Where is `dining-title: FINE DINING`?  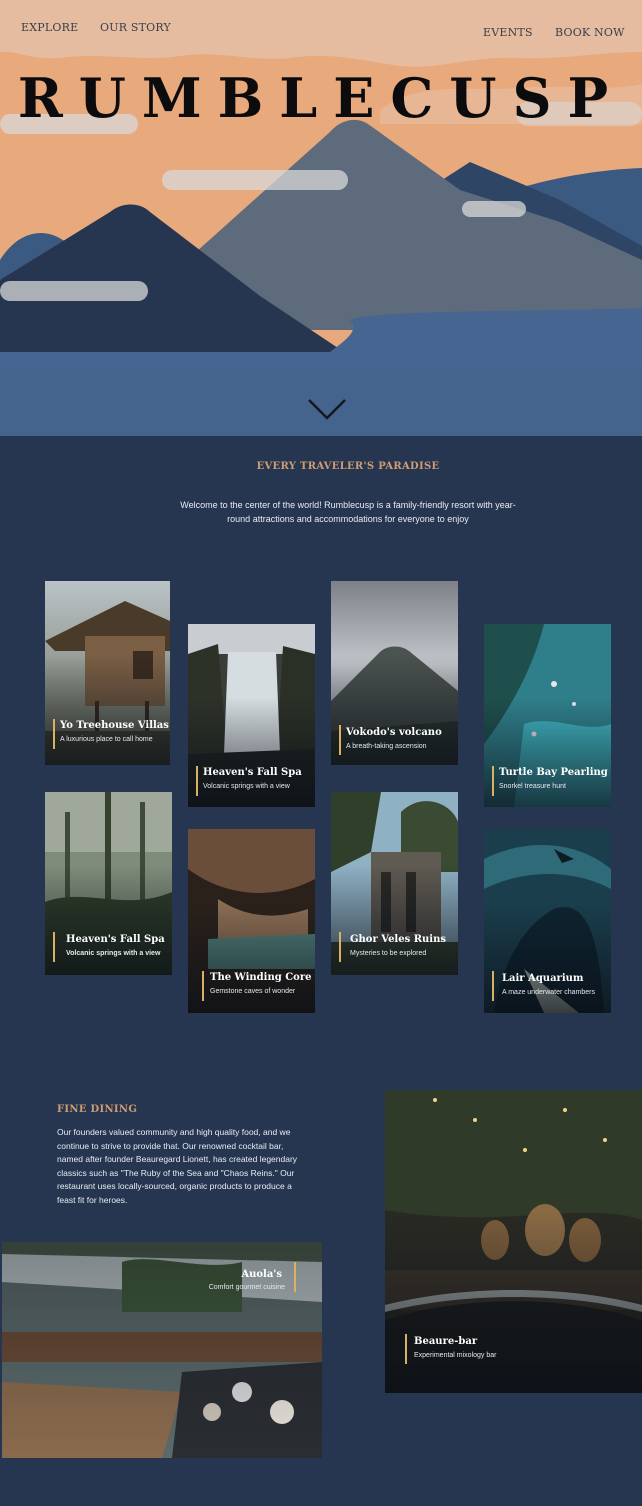 dining-title: FINE DINING is located at coordinates (97, 1109).